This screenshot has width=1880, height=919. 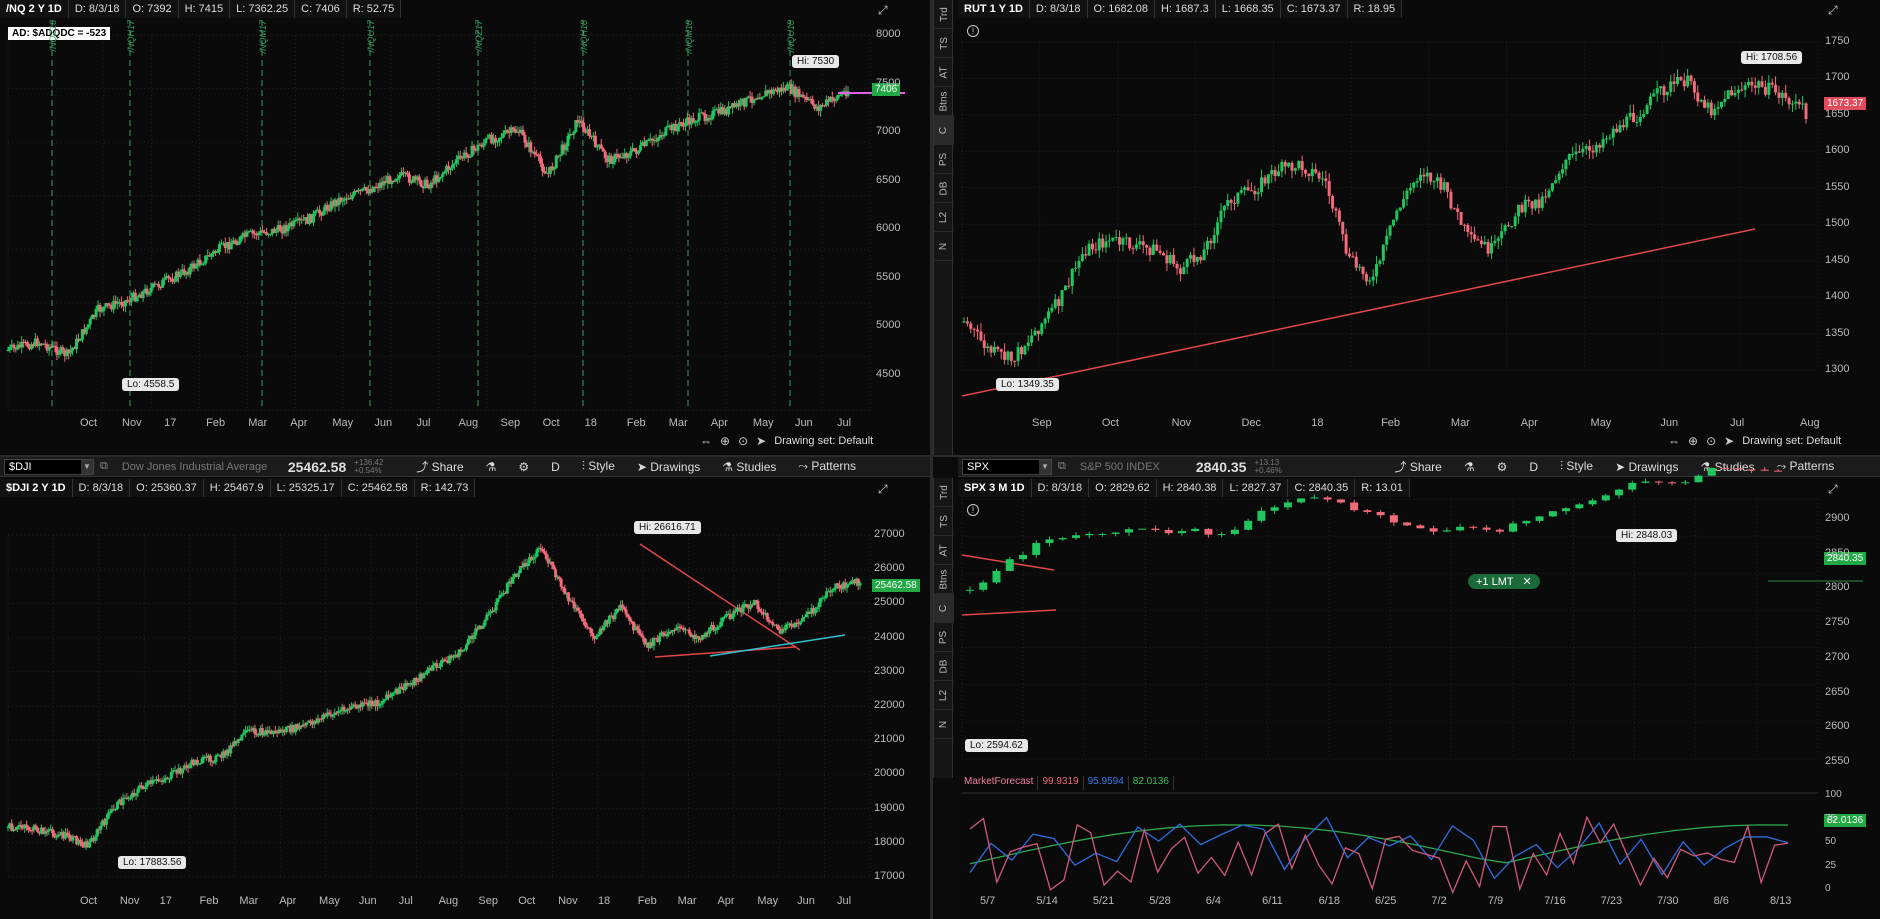 I want to click on x-tick-label: Nov, so click(x=132, y=423).